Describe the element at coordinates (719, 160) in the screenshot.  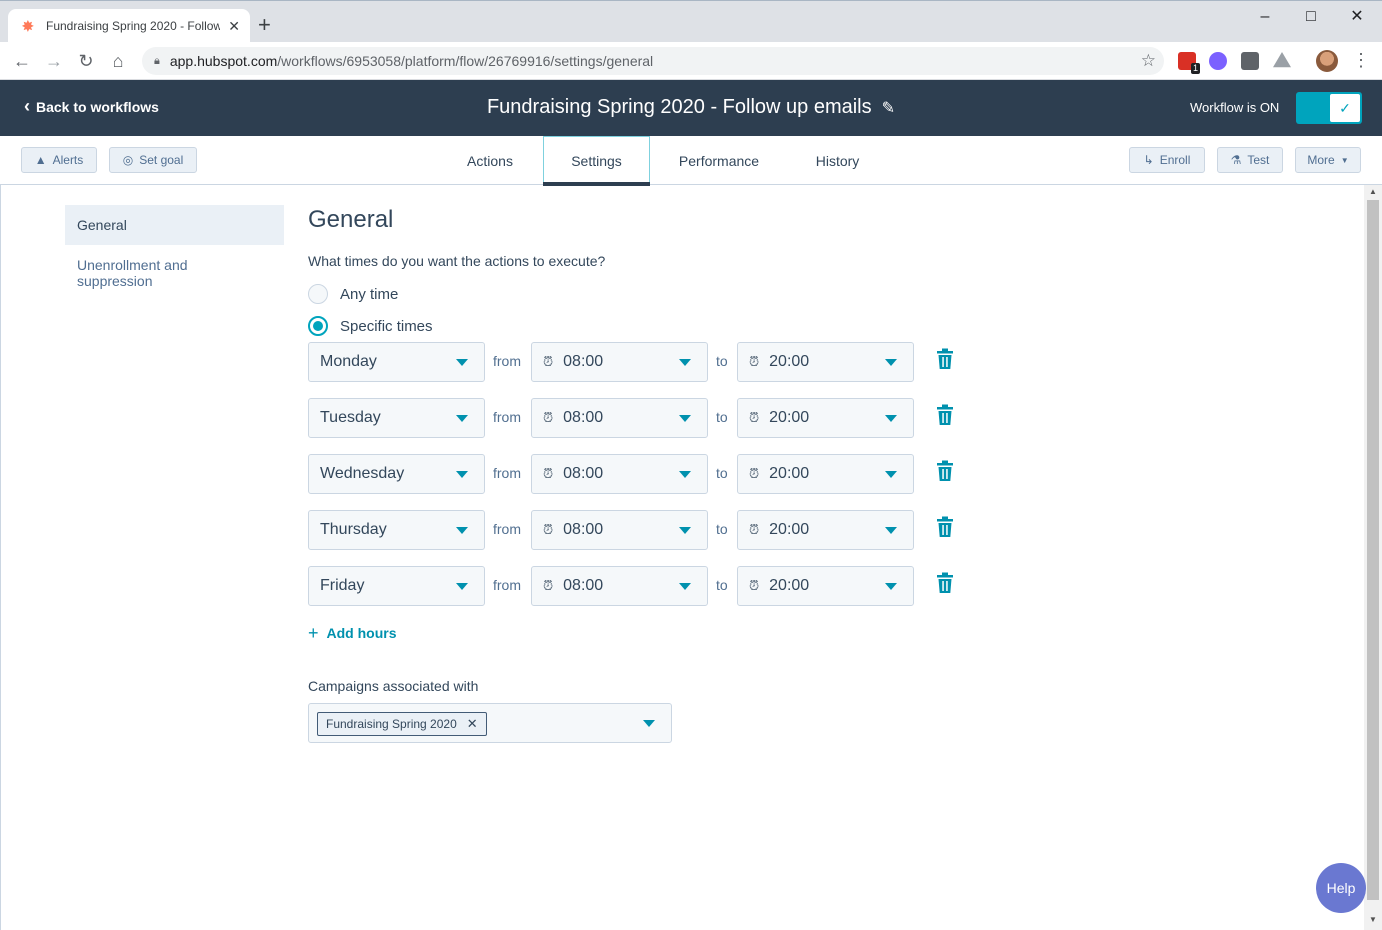
I see `tab-performance: Performance` at that location.